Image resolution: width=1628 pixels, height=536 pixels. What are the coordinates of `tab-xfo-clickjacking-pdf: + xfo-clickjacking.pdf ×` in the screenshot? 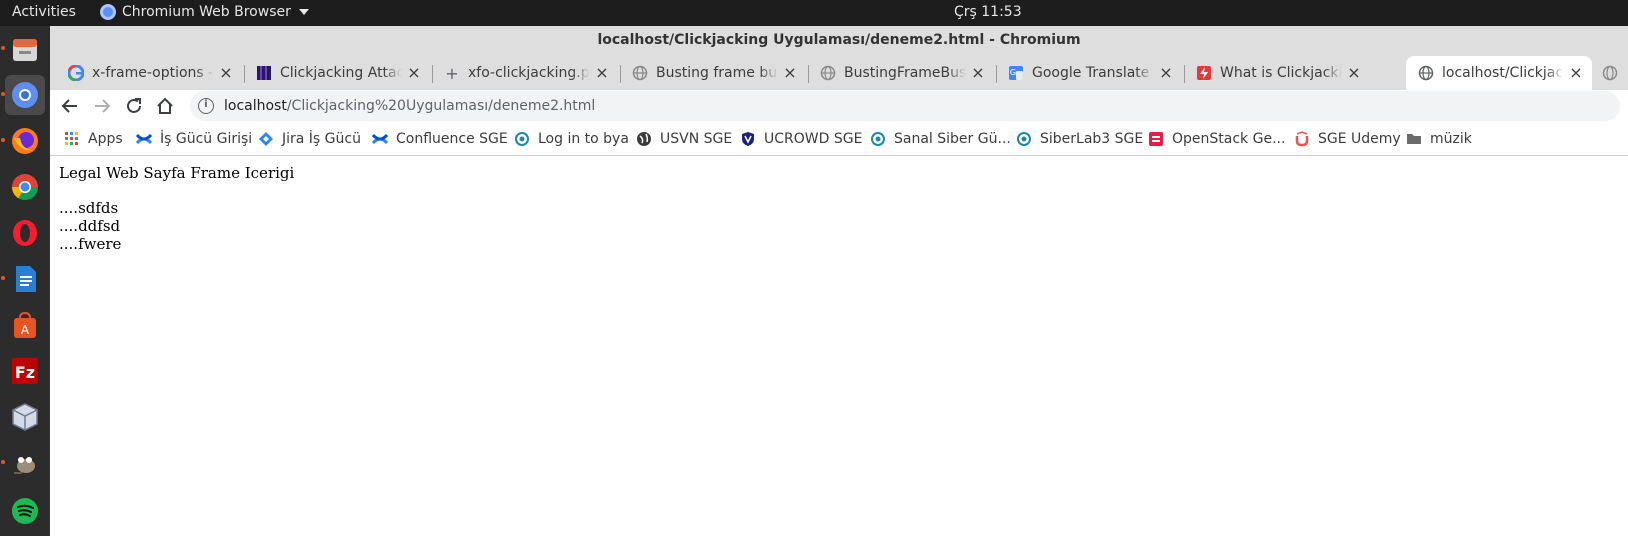 It's located at (525, 73).